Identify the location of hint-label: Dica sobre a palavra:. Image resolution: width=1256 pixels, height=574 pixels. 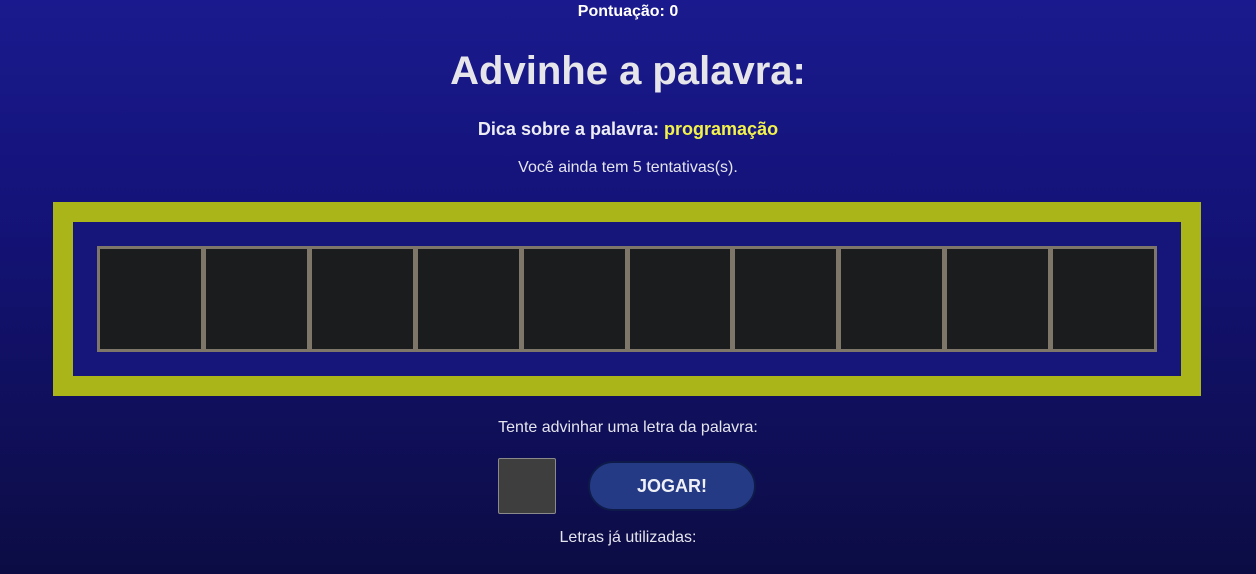
(568, 129).